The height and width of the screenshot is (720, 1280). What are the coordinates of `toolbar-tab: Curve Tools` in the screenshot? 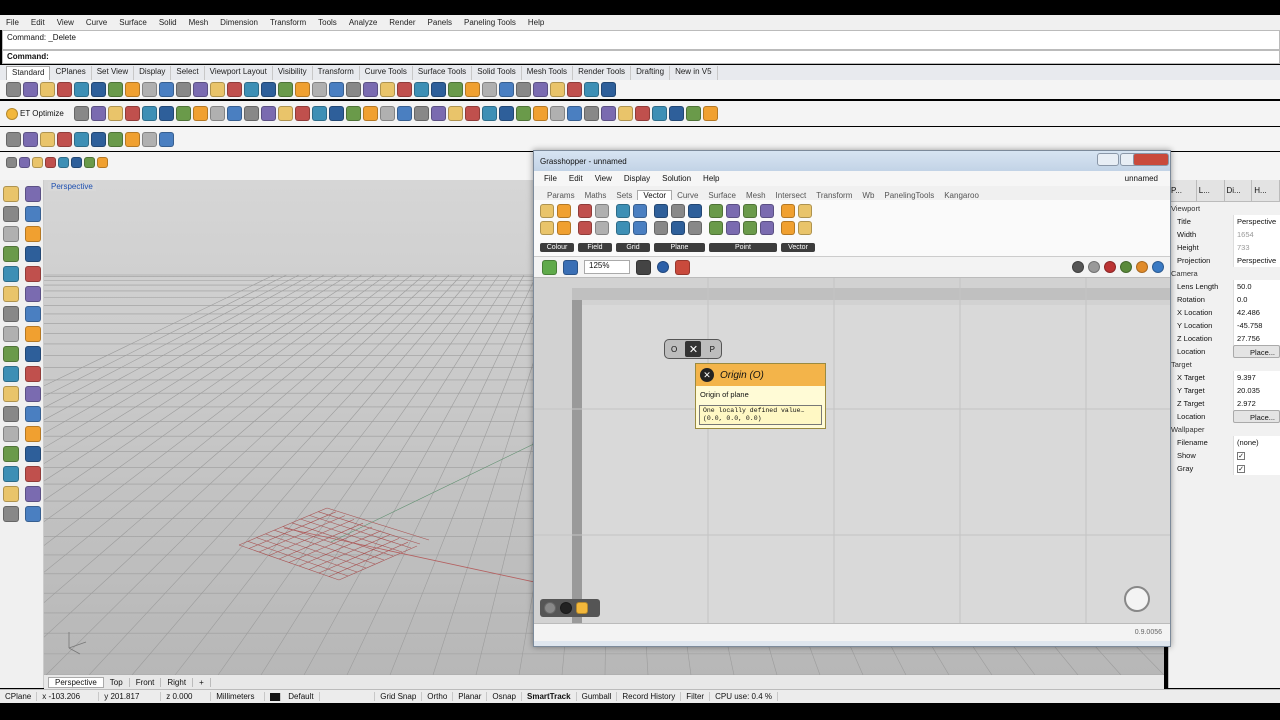 It's located at (386, 73).